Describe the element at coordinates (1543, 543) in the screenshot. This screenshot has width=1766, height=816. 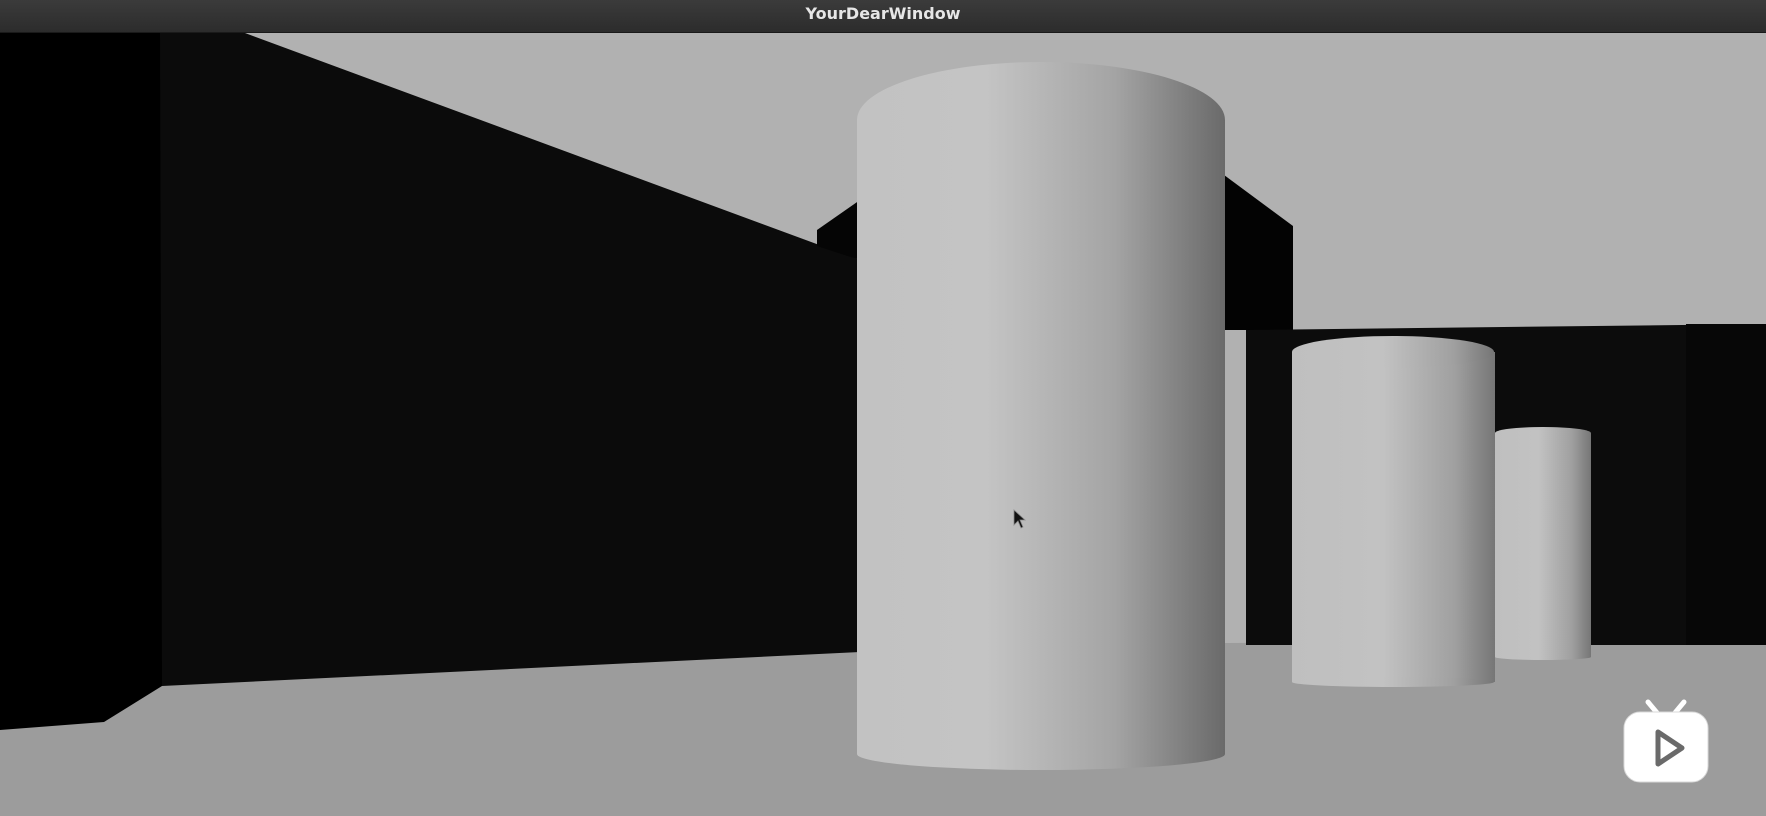
I see `pillar-small` at that location.